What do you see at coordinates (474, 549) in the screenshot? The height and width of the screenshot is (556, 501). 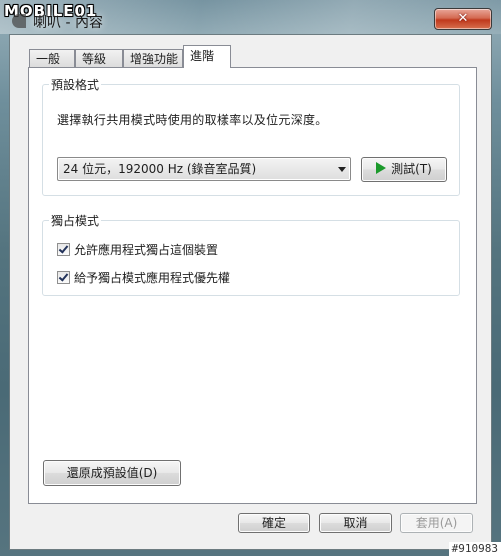 I see `image-id-tag: #910983` at bounding box center [474, 549].